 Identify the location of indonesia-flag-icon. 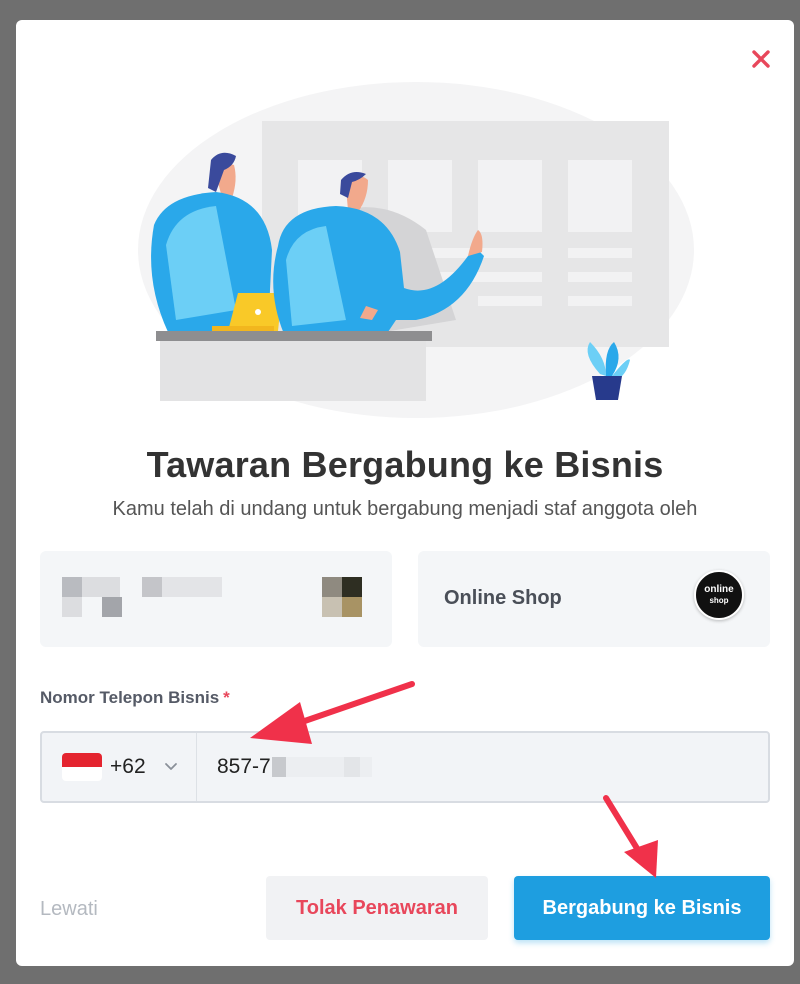
(82, 767).